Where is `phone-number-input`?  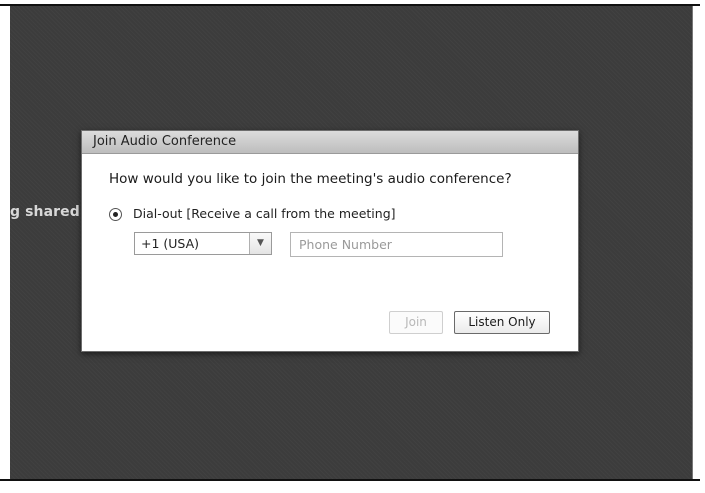 phone-number-input is located at coordinates (396, 244).